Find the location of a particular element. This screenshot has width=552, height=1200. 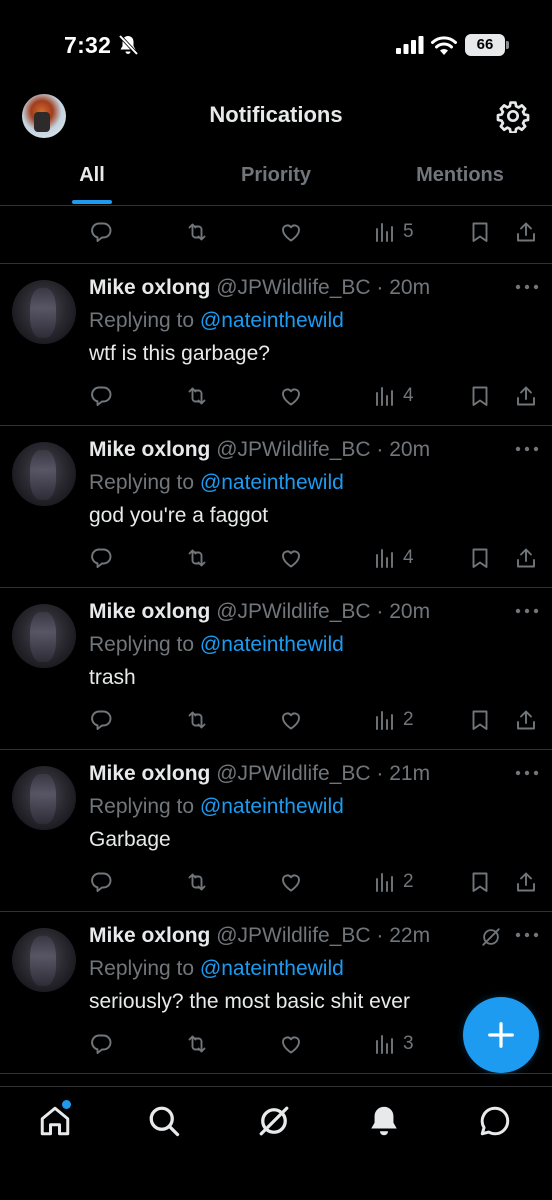

nav-messages is located at coordinates (495, 1121).